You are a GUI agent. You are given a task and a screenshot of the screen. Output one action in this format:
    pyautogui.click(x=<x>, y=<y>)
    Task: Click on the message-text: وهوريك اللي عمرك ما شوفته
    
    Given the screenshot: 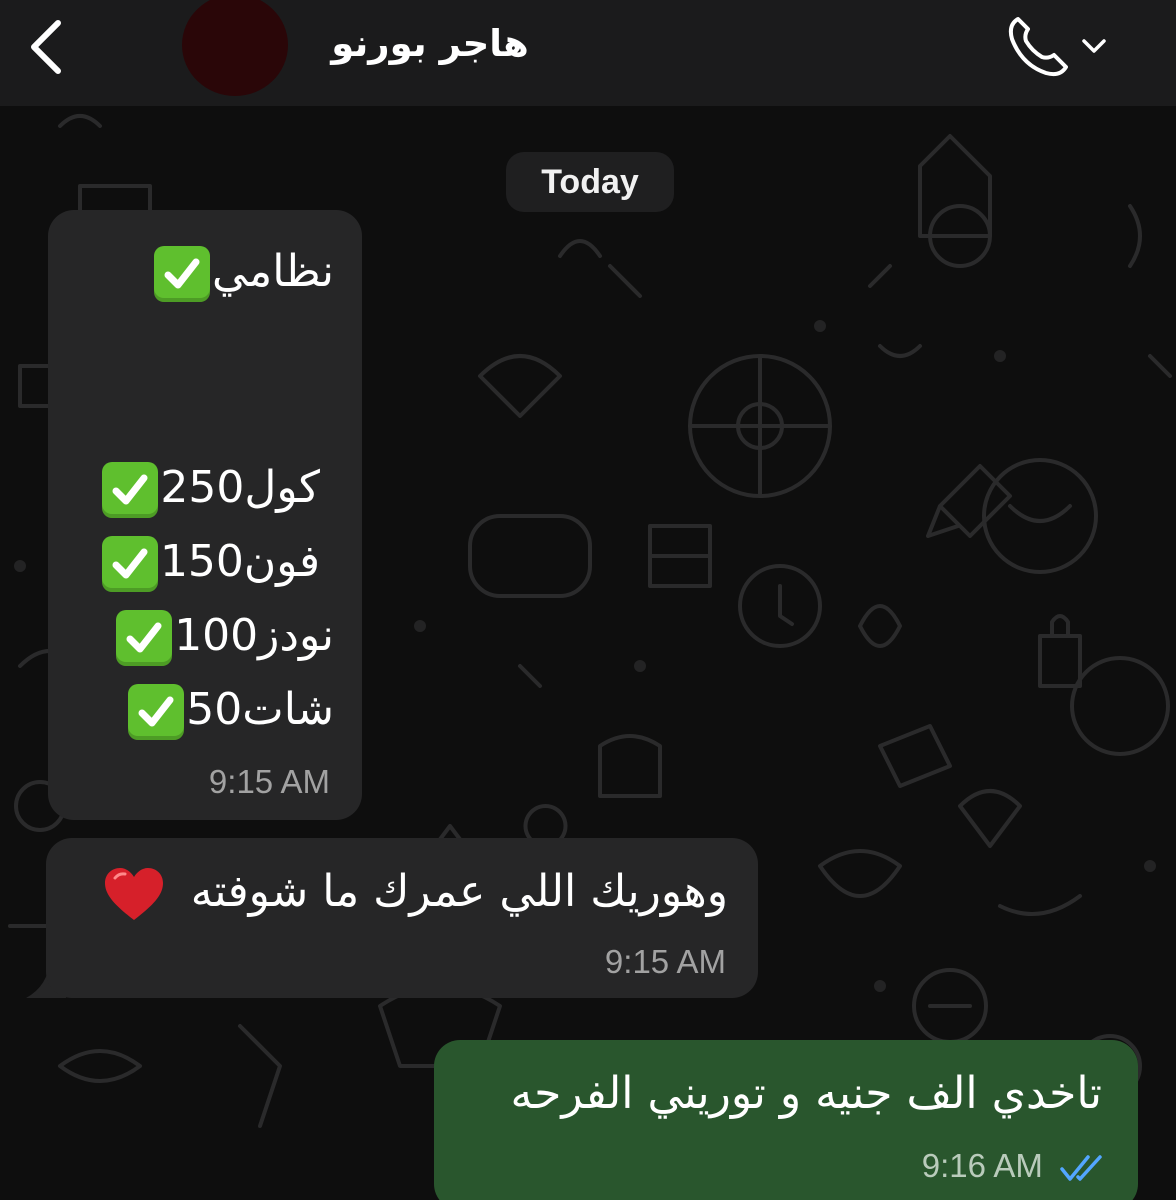 What is the action you would take?
    pyautogui.click(x=459, y=891)
    